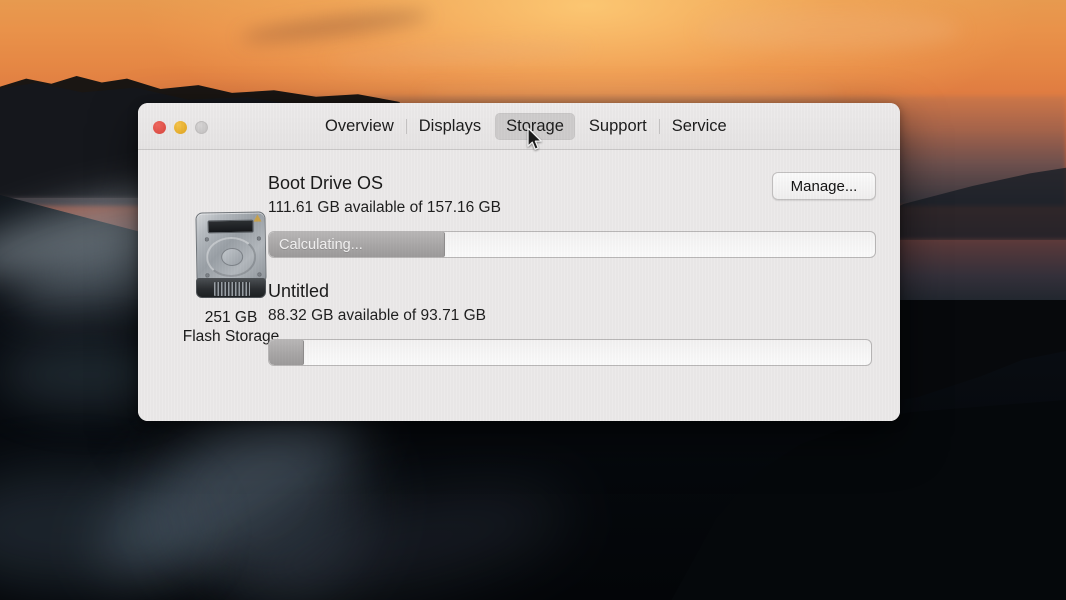 The image size is (1066, 600). I want to click on minimize-button, so click(180, 127).